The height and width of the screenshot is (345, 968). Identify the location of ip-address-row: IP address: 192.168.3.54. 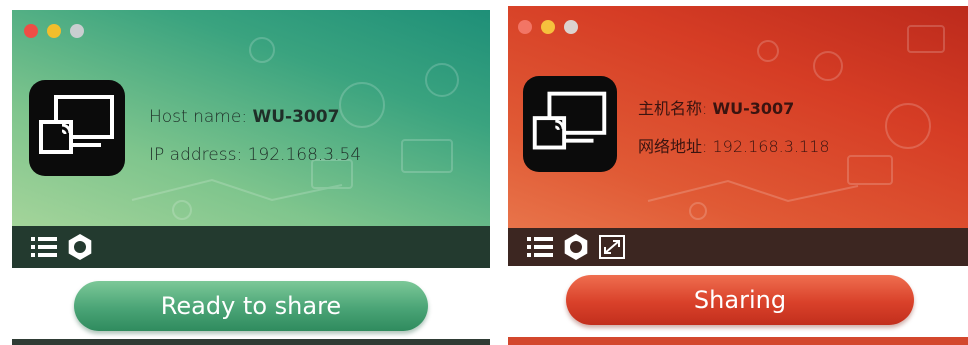
(255, 155).